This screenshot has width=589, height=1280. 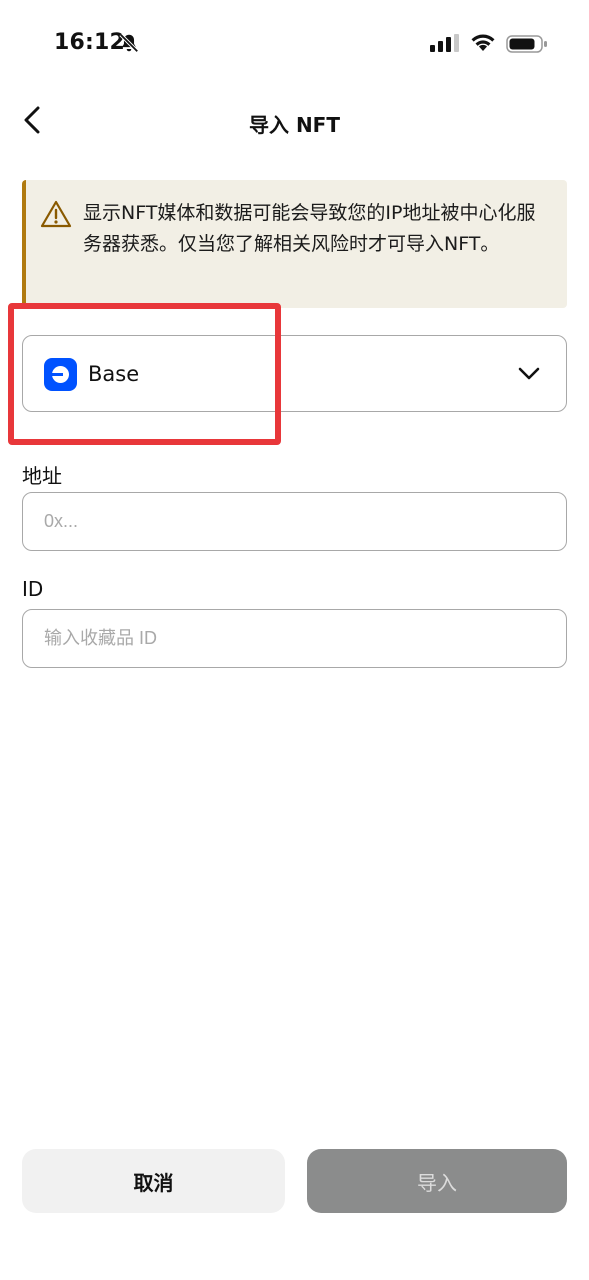 What do you see at coordinates (444, 43) in the screenshot?
I see `cellular-signal-icon` at bounding box center [444, 43].